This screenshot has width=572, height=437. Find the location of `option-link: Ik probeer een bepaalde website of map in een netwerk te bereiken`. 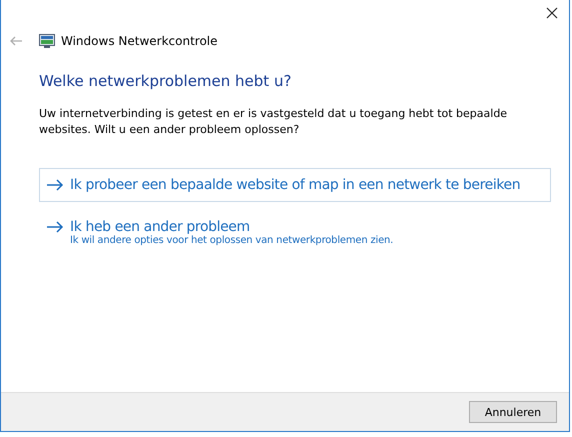

option-link: Ik probeer een bepaalde website of map in een netwerk te bereiken is located at coordinates (295, 185).